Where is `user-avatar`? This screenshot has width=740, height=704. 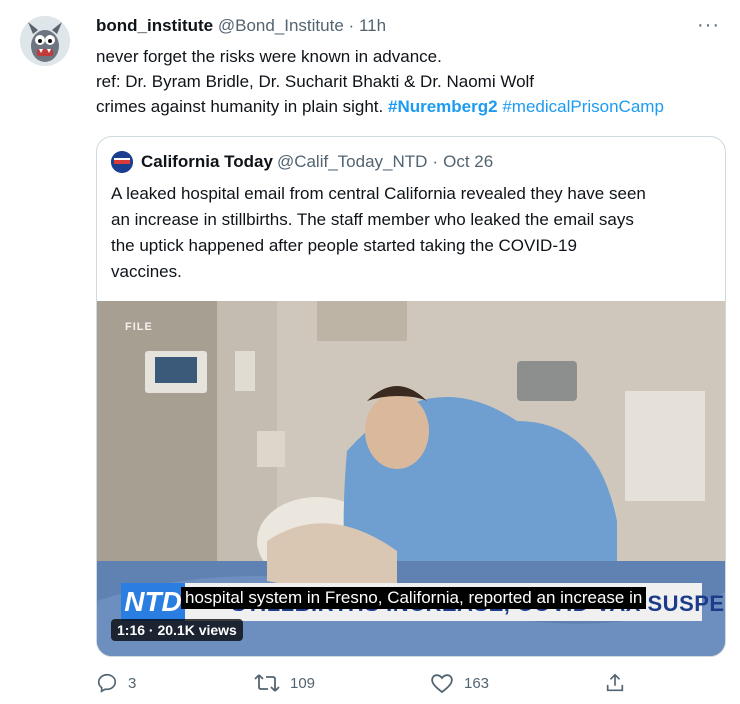
user-avatar is located at coordinates (45, 41).